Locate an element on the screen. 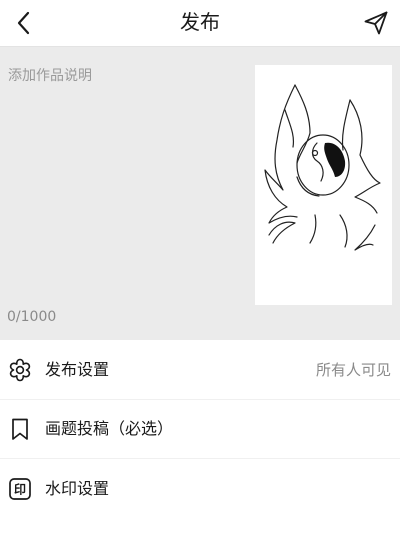 The height and width of the screenshot is (552, 400). flower-settings-icon is located at coordinates (20, 370).